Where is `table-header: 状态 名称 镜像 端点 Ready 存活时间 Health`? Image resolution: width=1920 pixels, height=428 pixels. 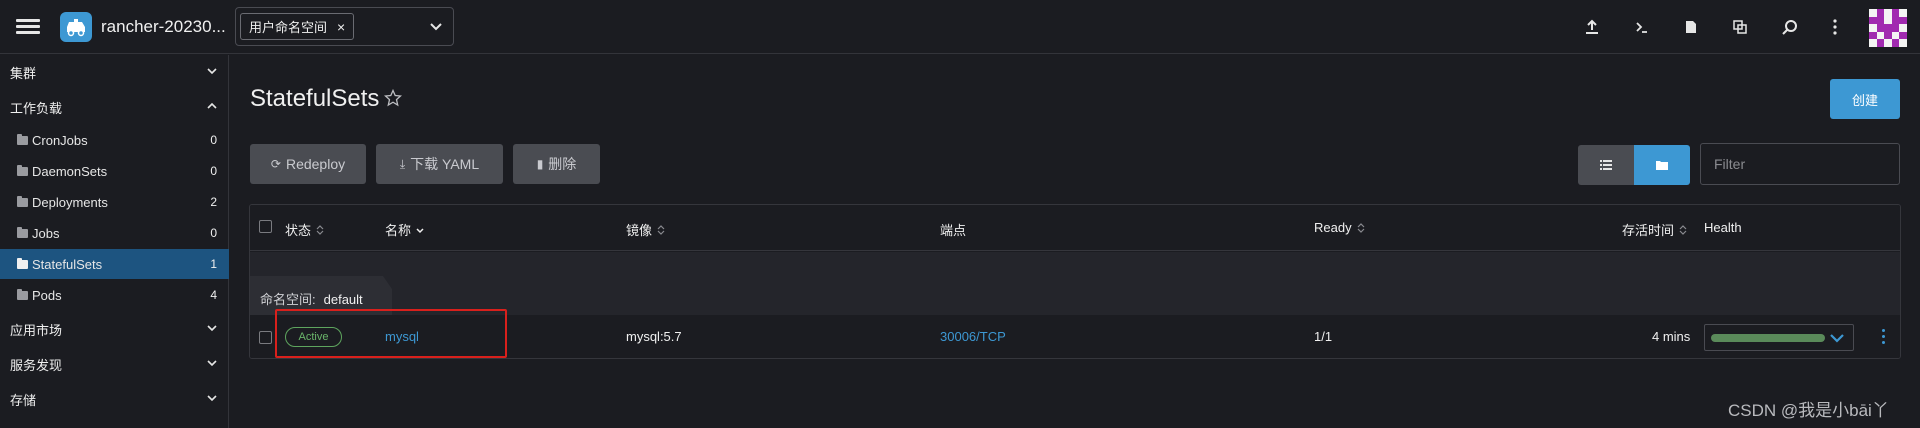 table-header: 状态 名称 镜像 端点 Ready 存活时间 Health is located at coordinates (1075, 228).